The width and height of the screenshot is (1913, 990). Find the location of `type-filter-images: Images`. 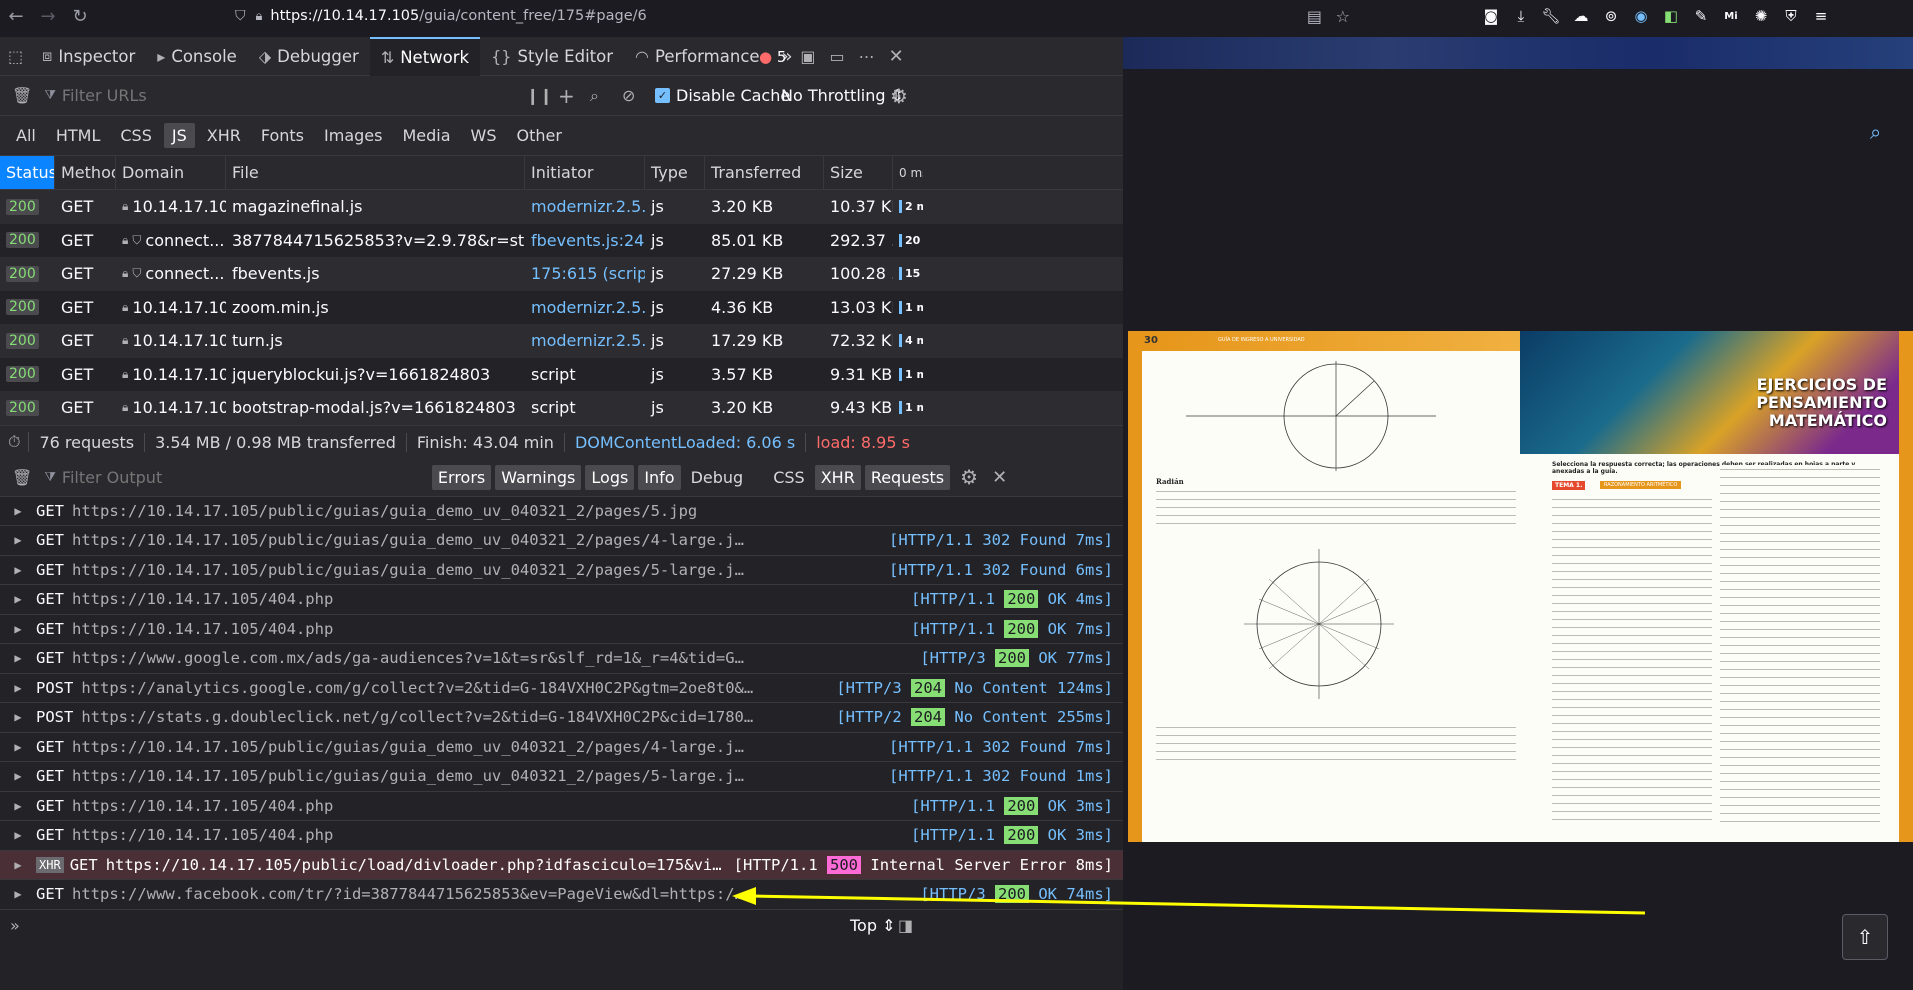

type-filter-images: Images is located at coordinates (353, 135).